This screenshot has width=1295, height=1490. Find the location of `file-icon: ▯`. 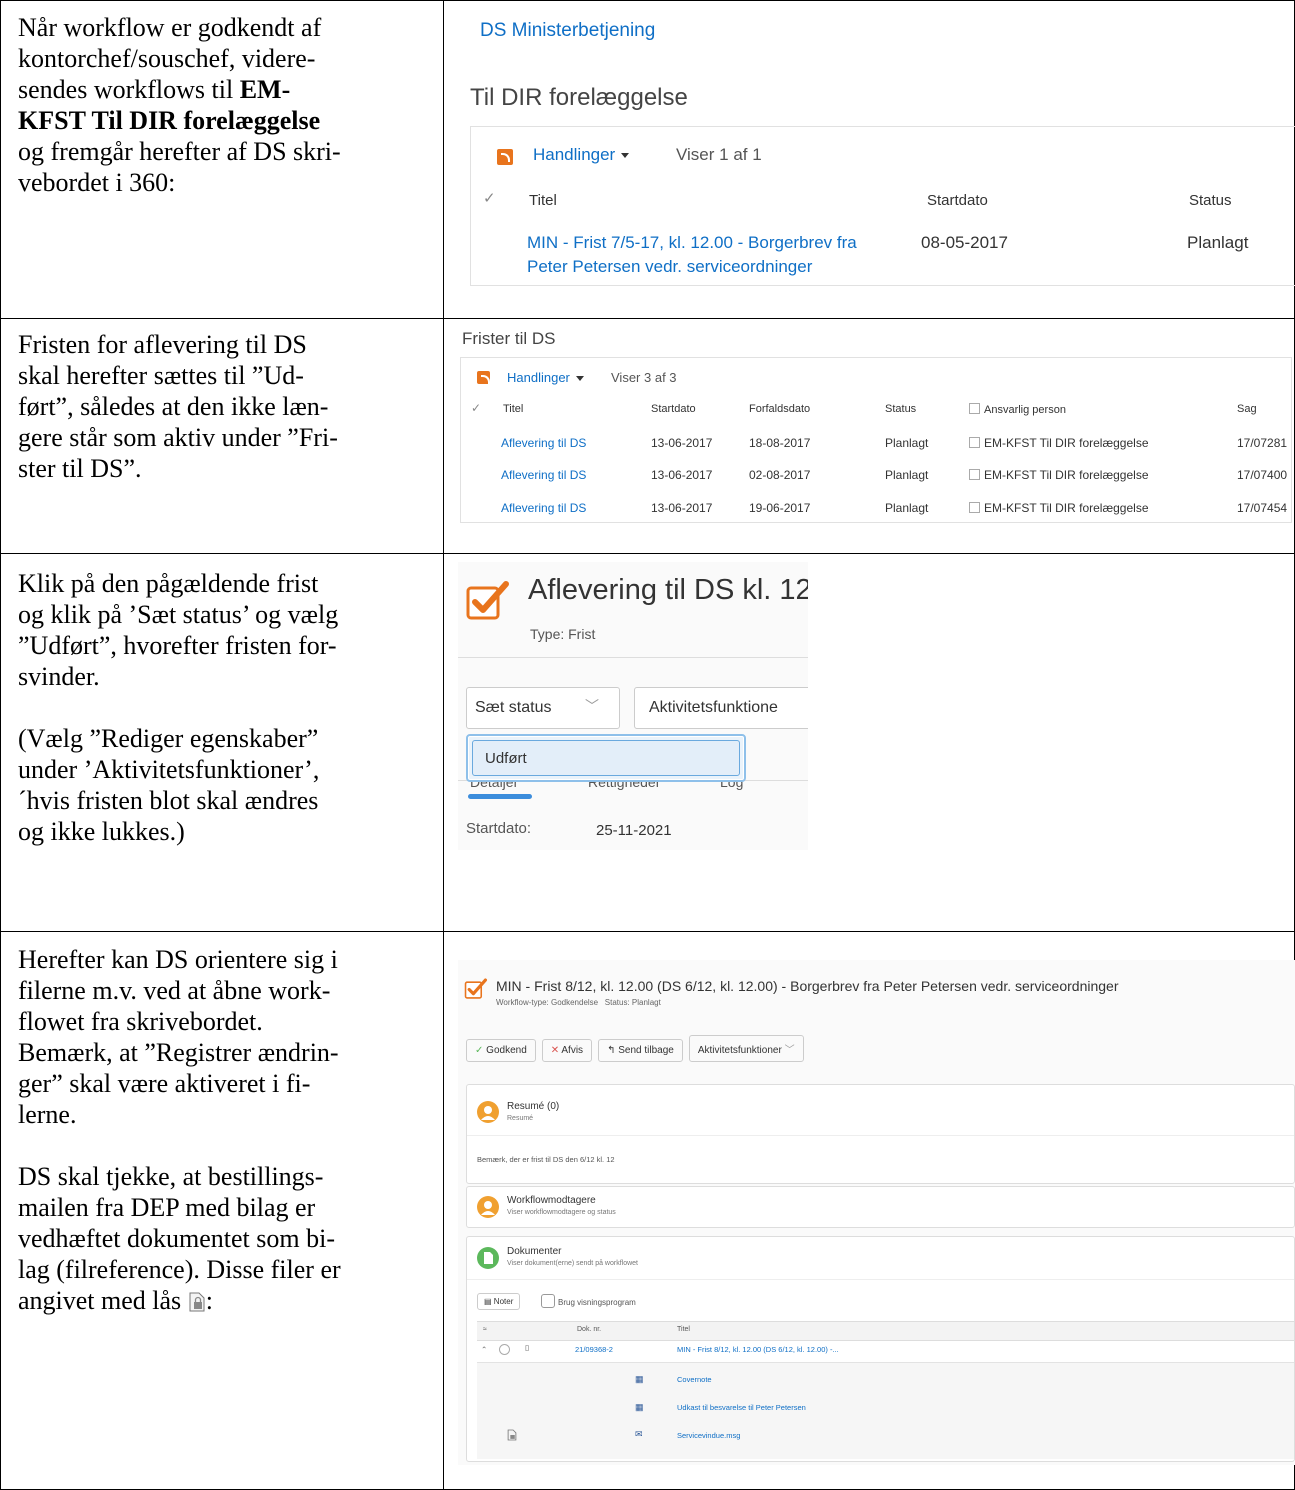

file-icon: ▯ is located at coordinates (527, 1347).